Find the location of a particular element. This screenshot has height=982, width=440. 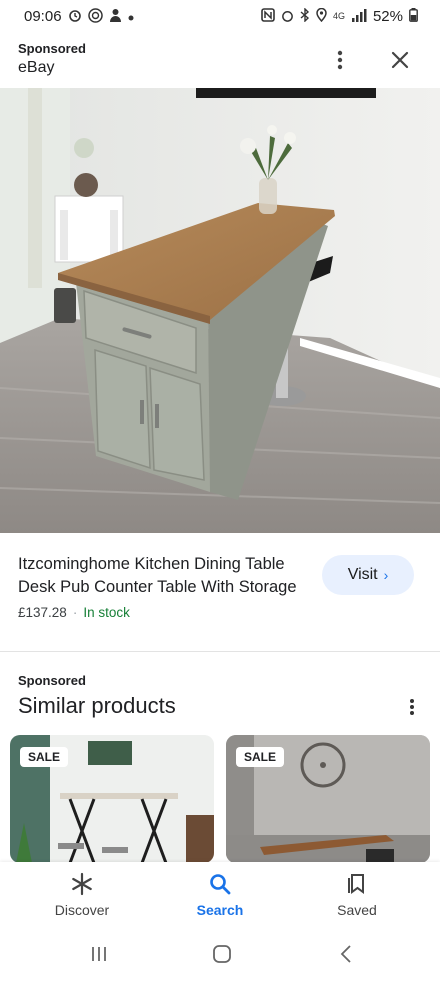

ad-more-options-button is located at coordinates (340, 60).